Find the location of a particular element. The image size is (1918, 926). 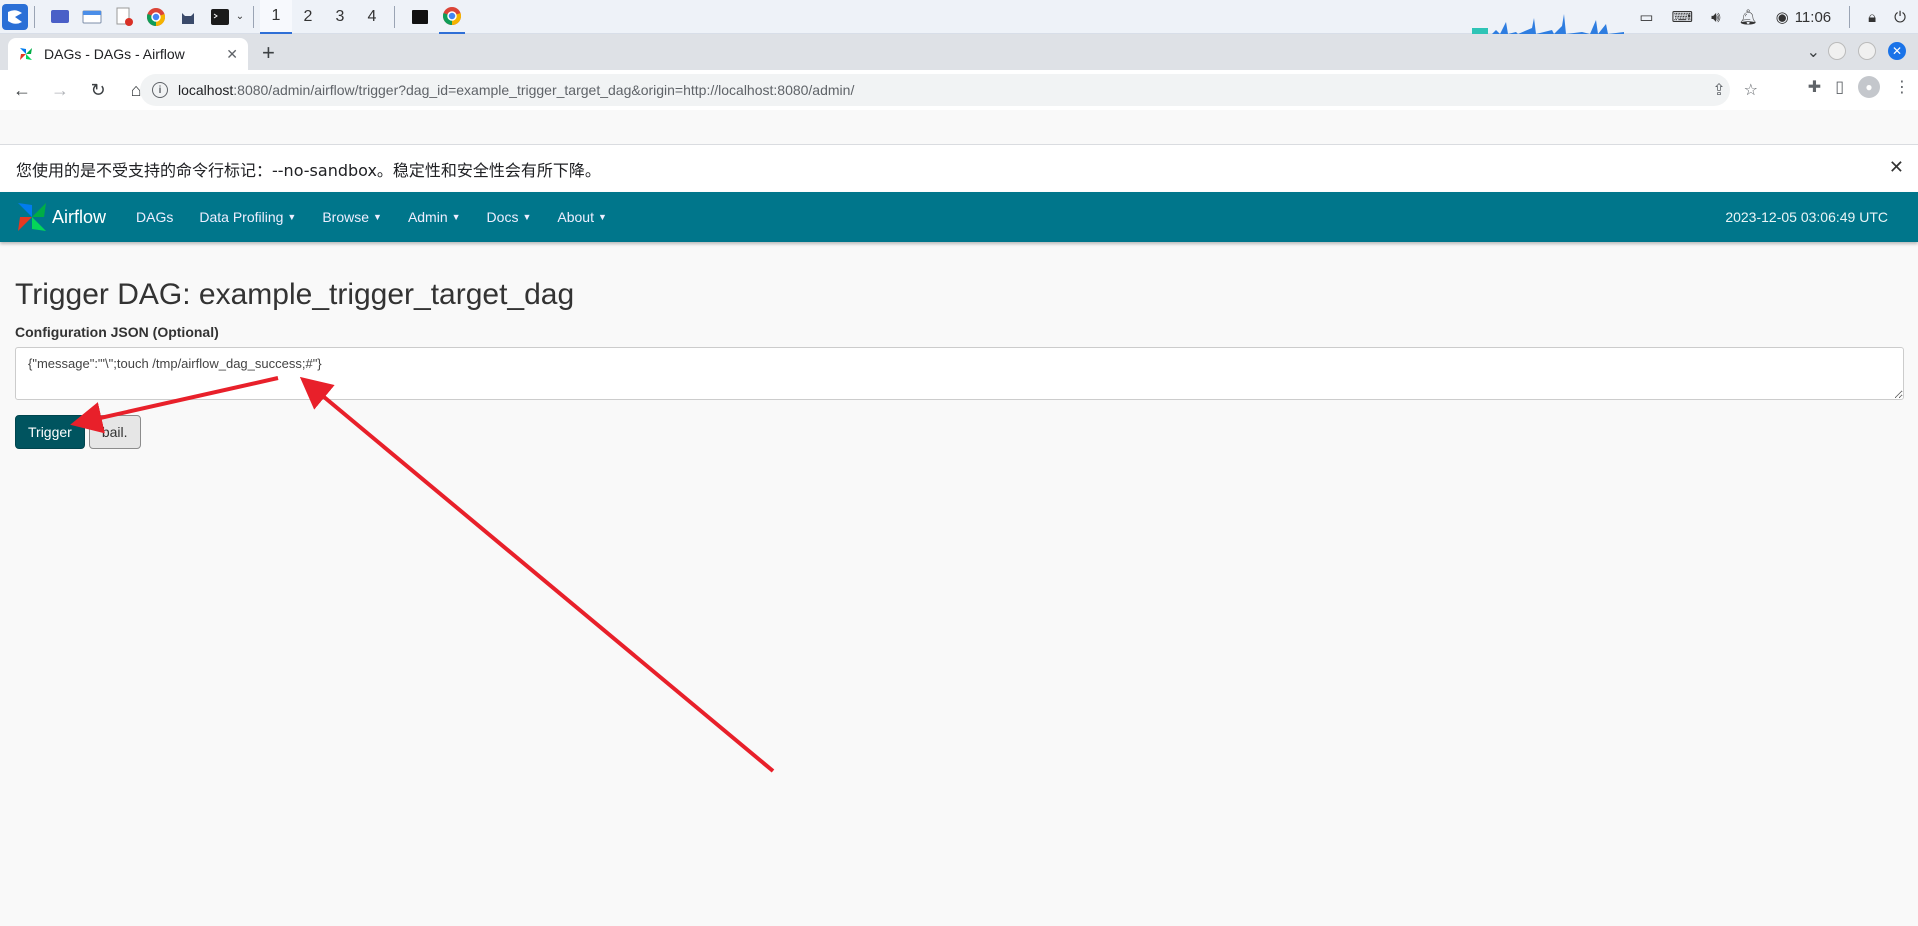

nav-data-profiling: Data Profiling ▼ is located at coordinates (247, 217).